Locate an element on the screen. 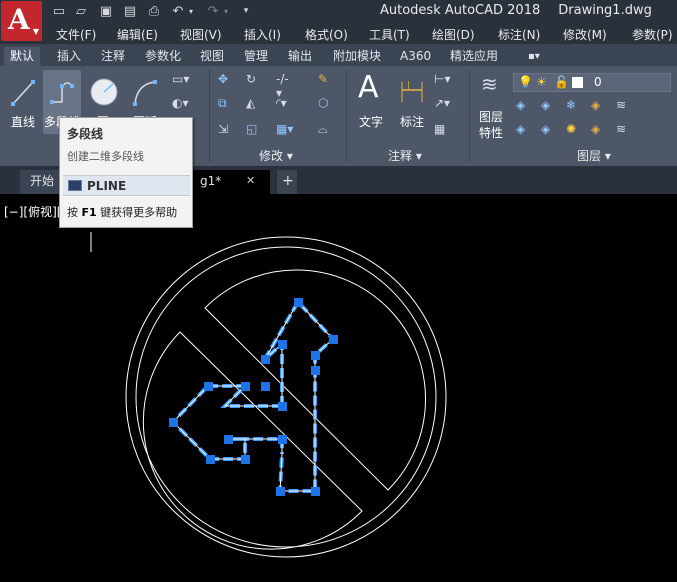 Image resolution: width=677 pixels, height=582 pixels. menu-edit: 编辑(E) is located at coordinates (137, 34).